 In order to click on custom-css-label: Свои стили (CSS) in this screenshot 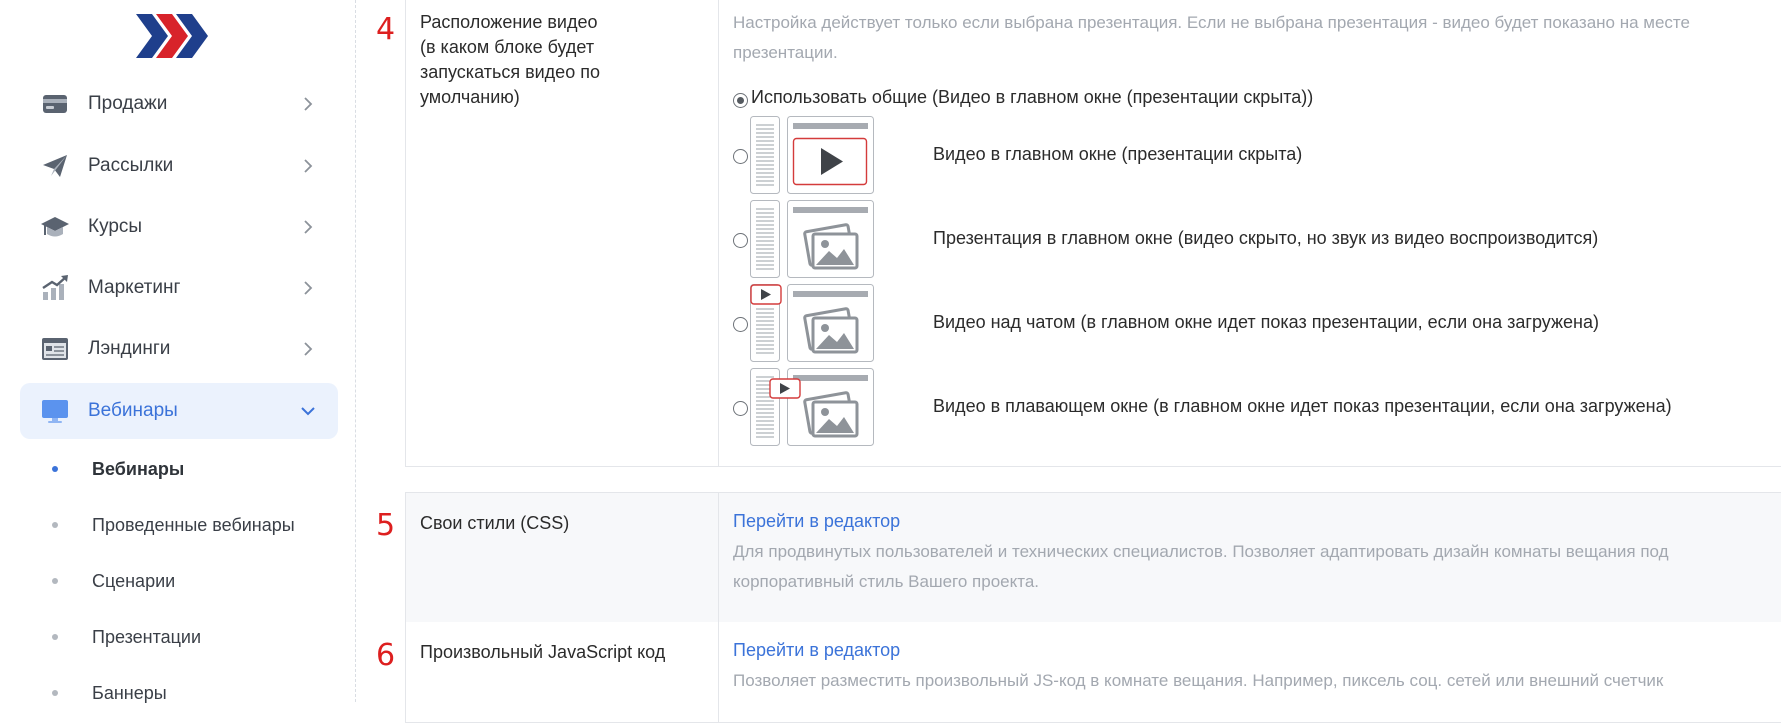, I will do `click(495, 523)`.